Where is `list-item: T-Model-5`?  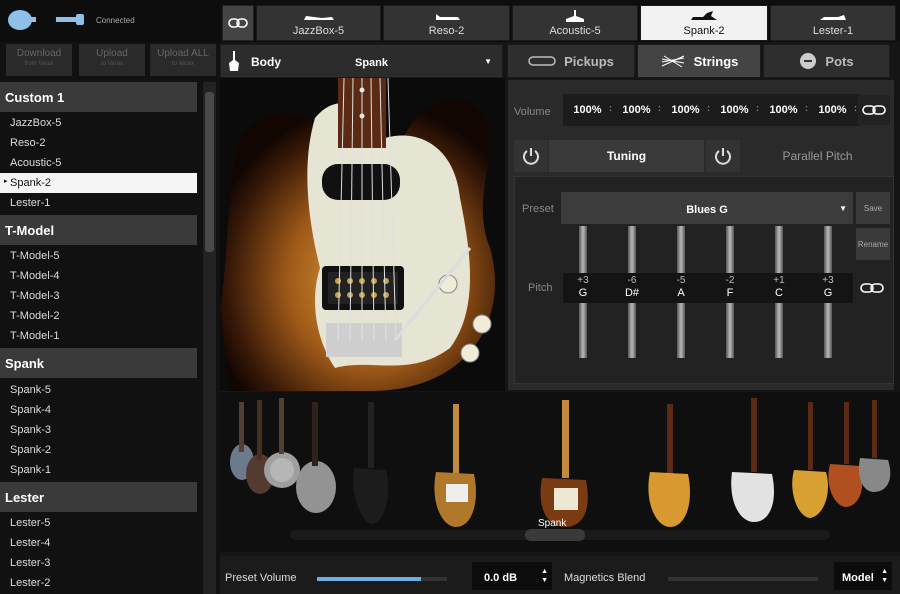
list-item: T-Model-5 is located at coordinates (98, 256).